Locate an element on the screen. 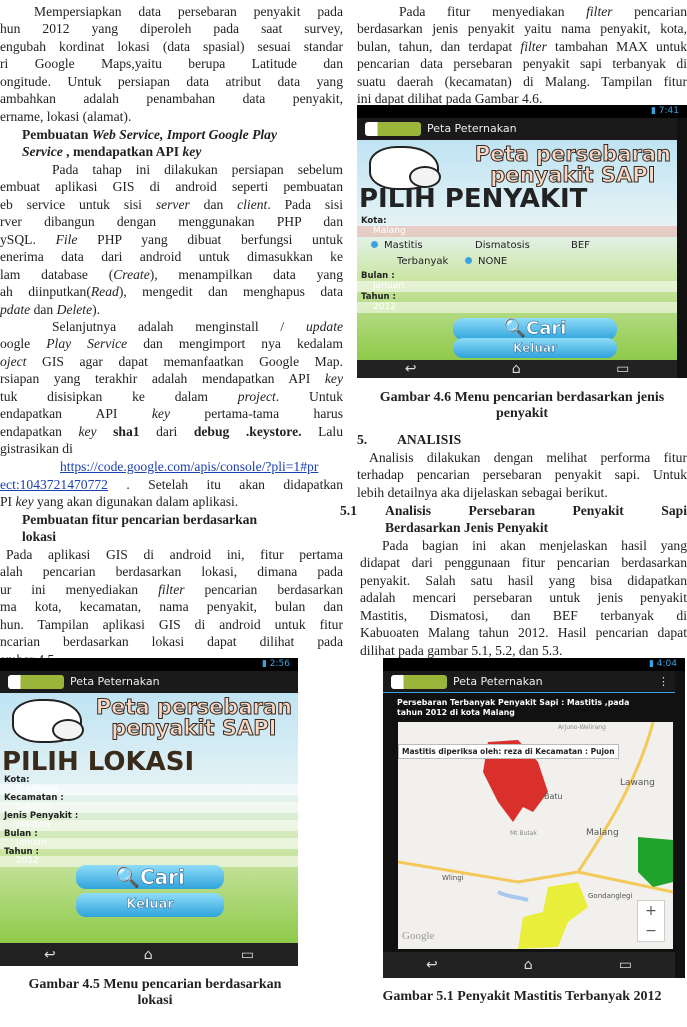 The image size is (687, 1027). text-segment: ect:1043721470772 is located at coordinates (54, 484).